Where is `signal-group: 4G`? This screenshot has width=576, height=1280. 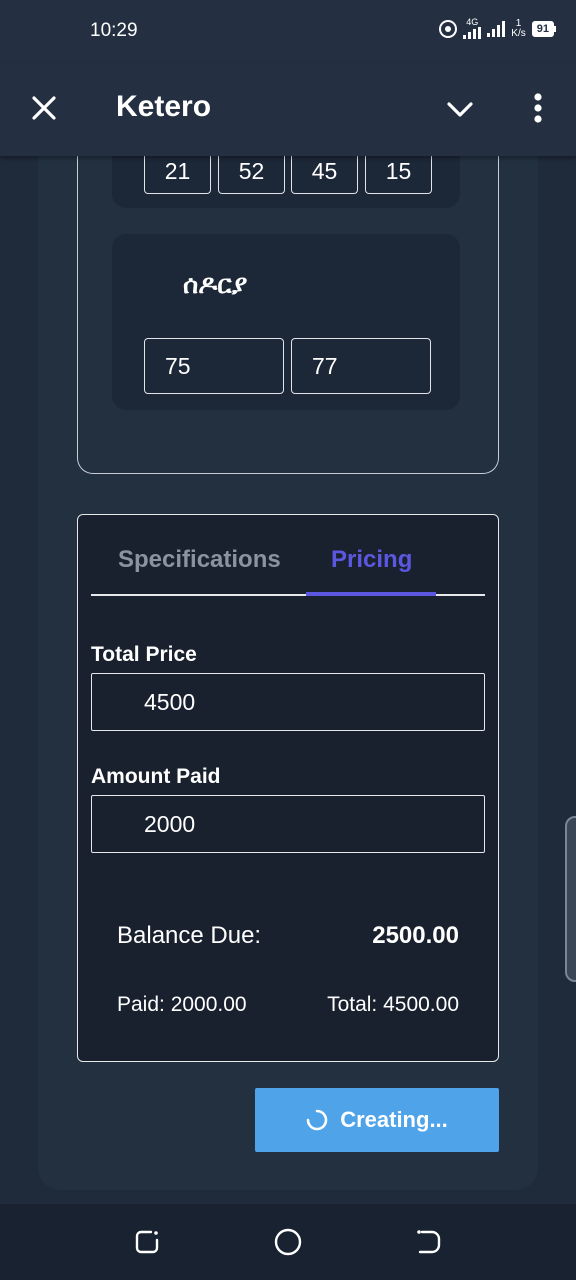 signal-group: 4G is located at coordinates (472, 28).